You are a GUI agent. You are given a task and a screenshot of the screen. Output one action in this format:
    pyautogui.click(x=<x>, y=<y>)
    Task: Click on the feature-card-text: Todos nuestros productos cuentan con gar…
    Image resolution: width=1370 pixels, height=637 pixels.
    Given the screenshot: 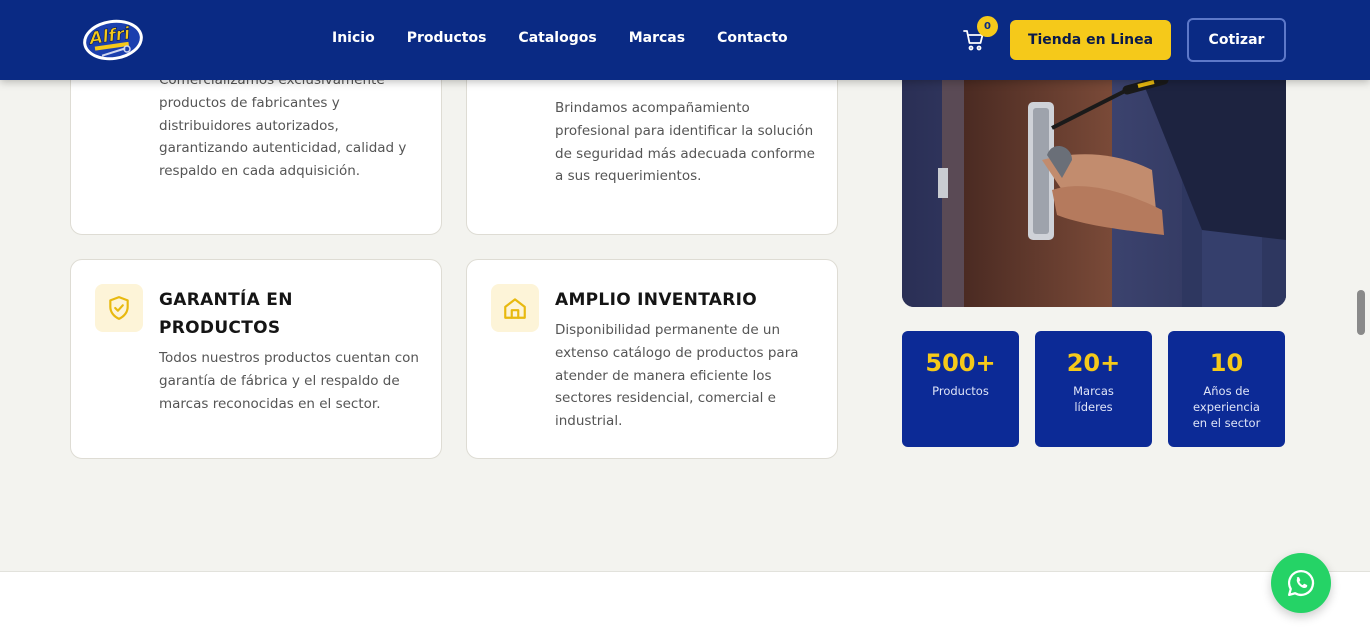 What is the action you would take?
    pyautogui.click(x=289, y=381)
    